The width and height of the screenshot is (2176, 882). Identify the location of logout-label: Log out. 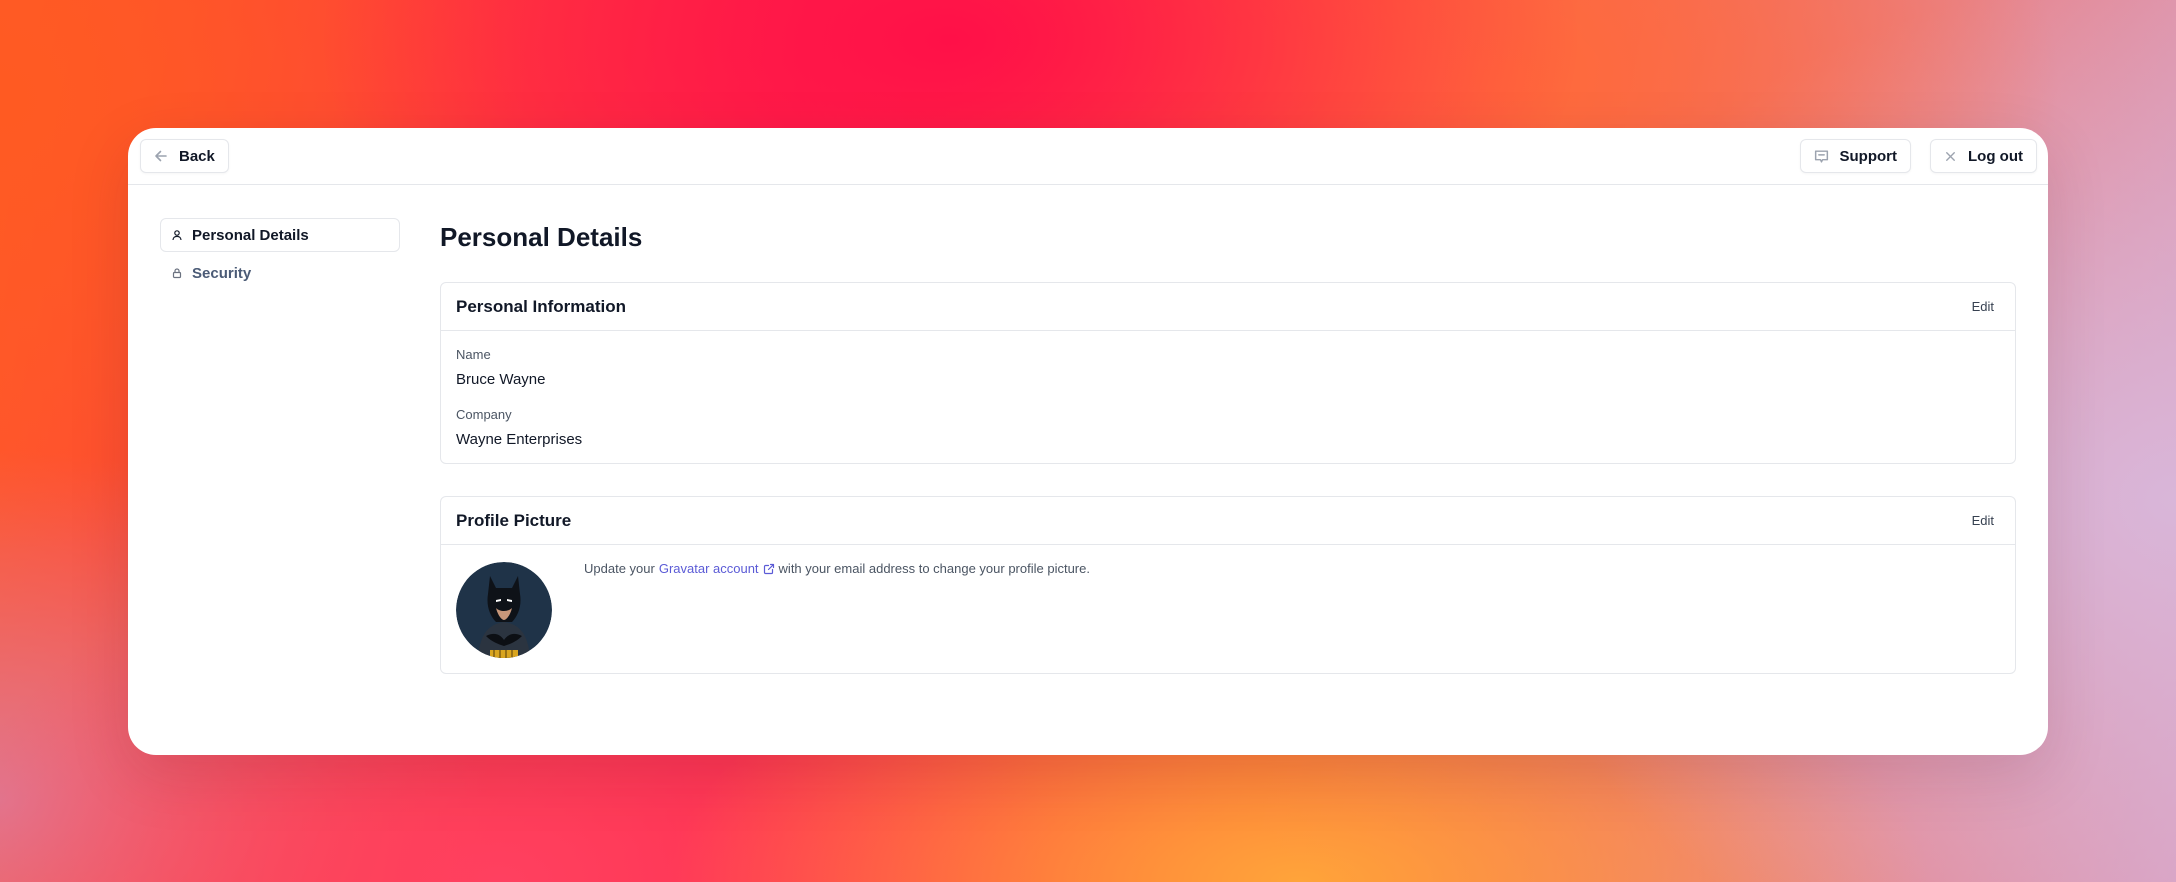
(1995, 156).